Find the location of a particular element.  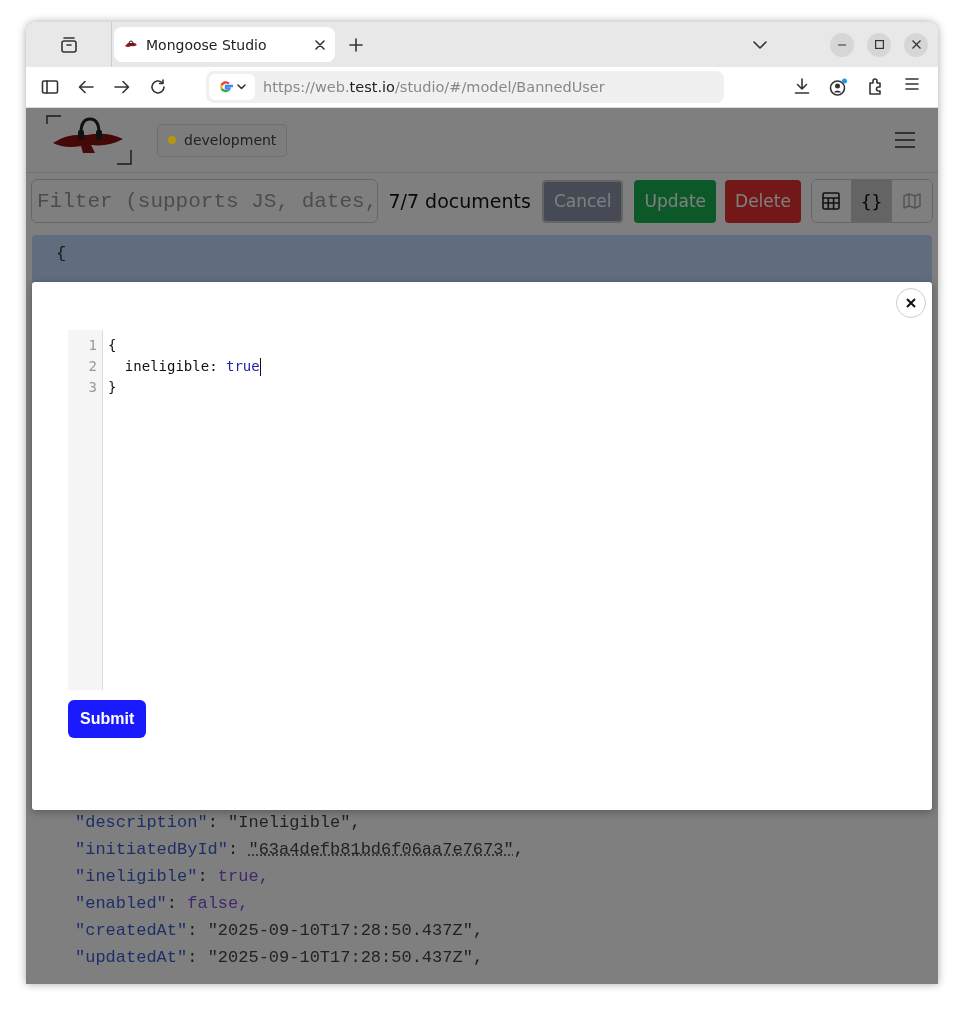

code-line: "enabled": false, is located at coordinates (161, 904).